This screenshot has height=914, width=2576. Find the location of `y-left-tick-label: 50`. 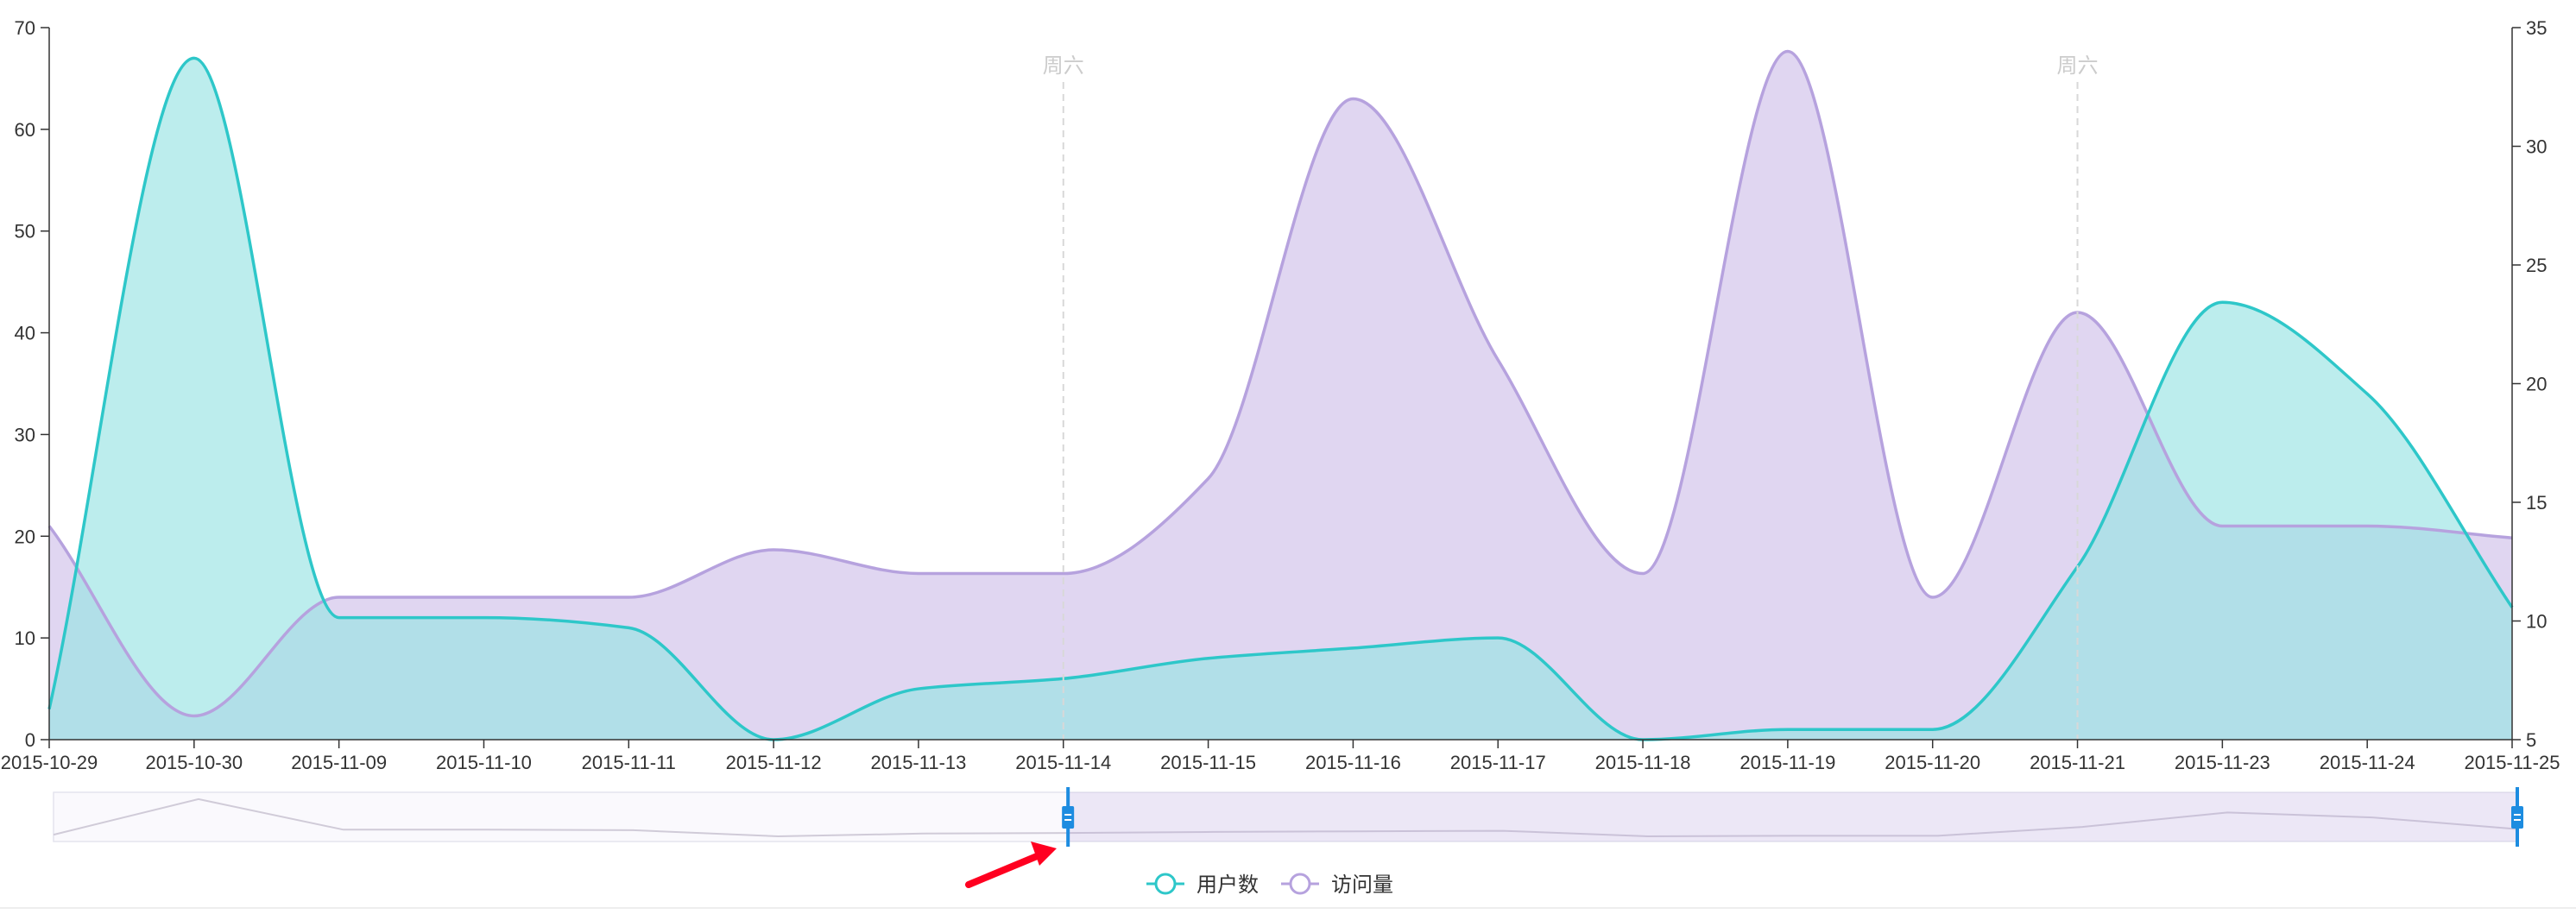

y-left-tick-label: 50 is located at coordinates (25, 232).